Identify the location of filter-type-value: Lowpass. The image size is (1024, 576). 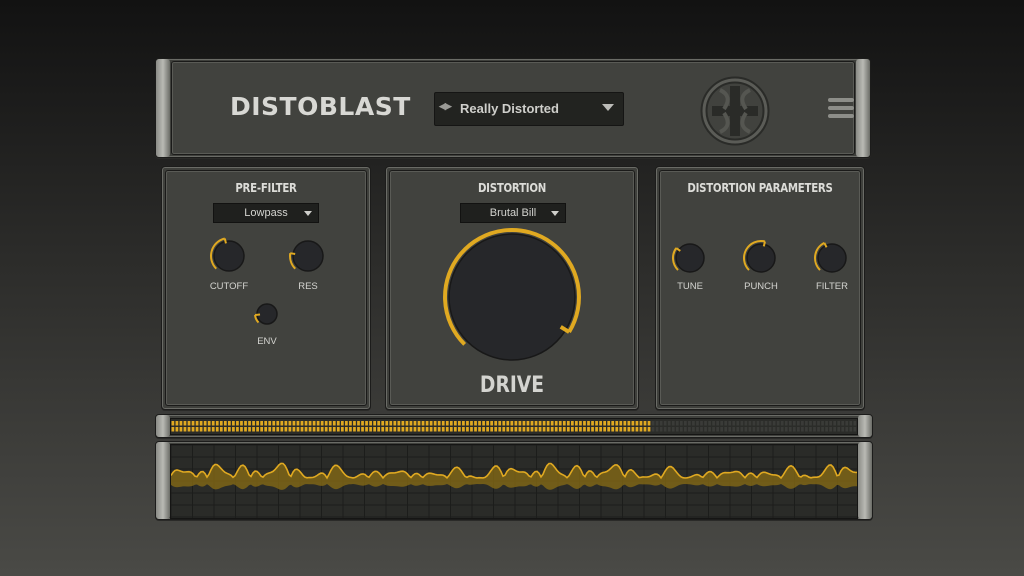
(266, 213).